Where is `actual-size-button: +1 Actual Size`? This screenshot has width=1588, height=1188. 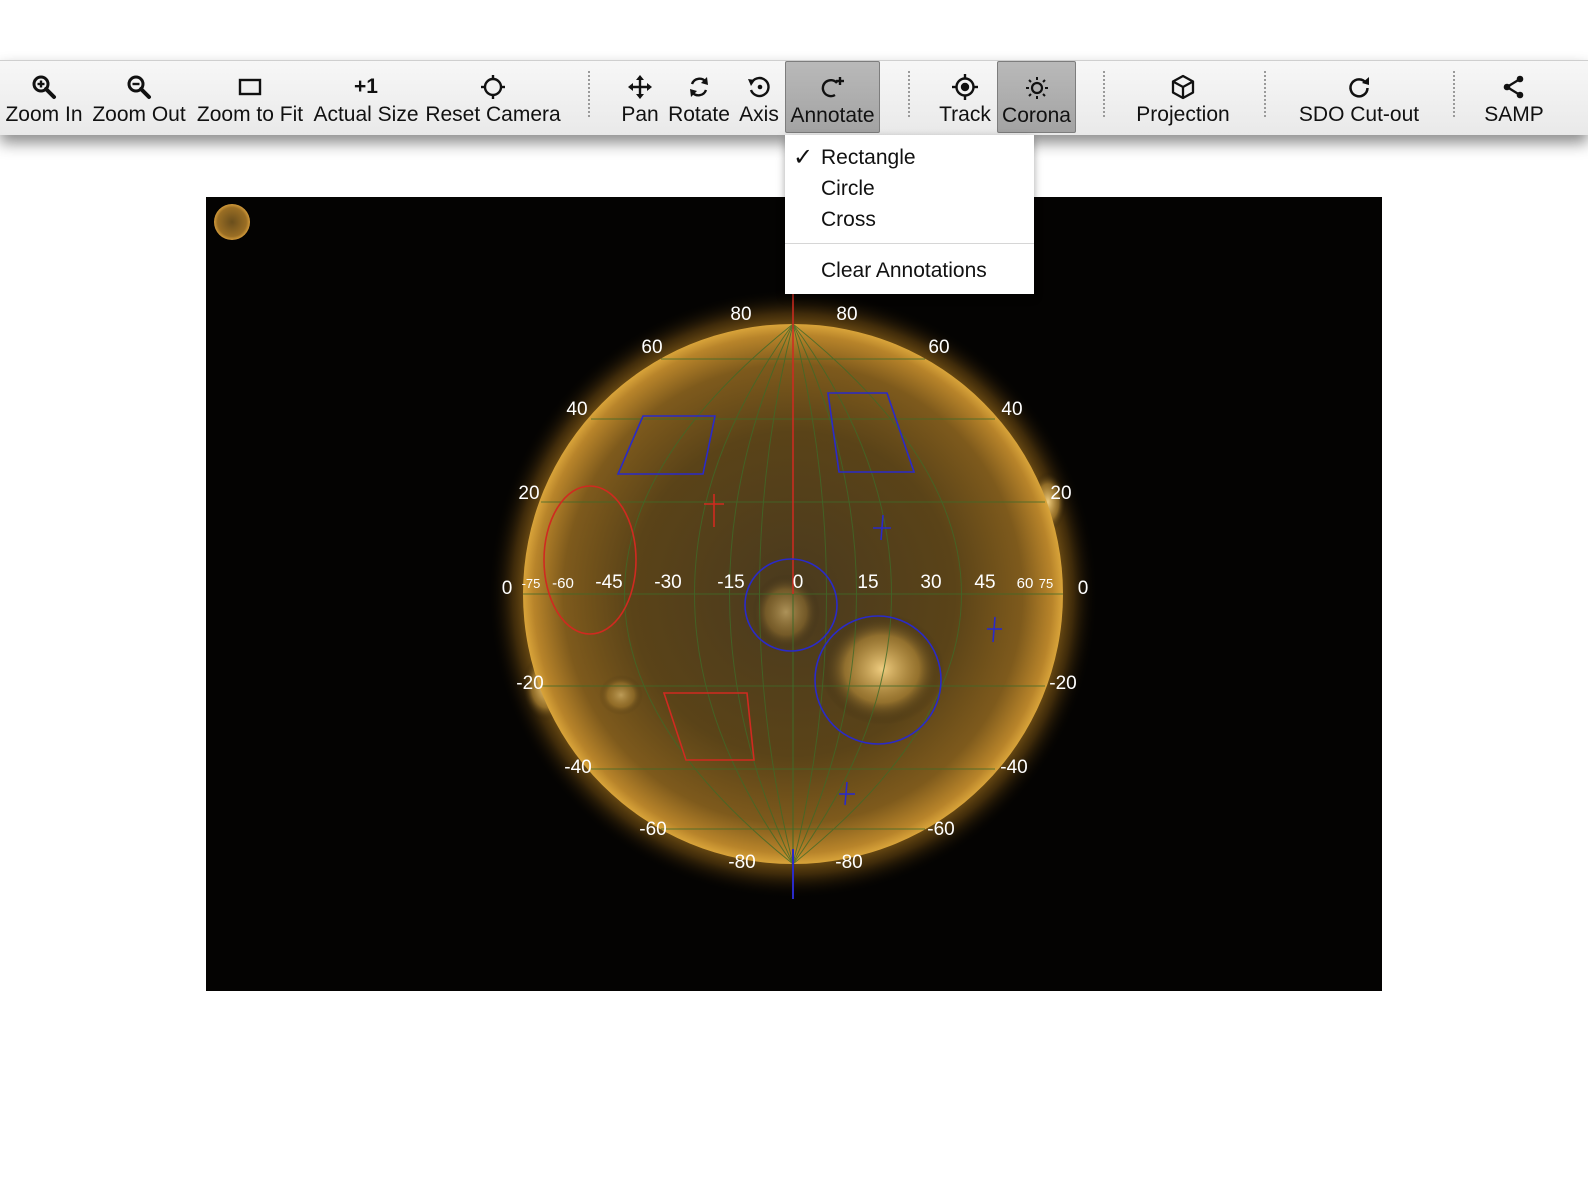
actual-size-button: +1 Actual Size is located at coordinates (366, 97).